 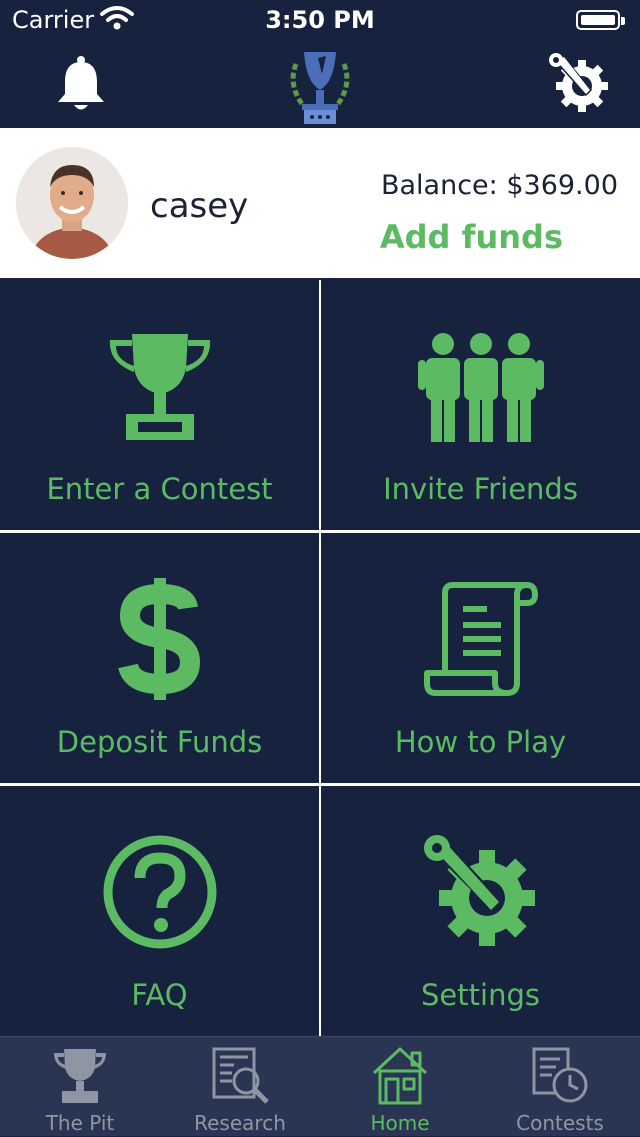 I want to click on scroll-icon, so click(x=480, y=639).